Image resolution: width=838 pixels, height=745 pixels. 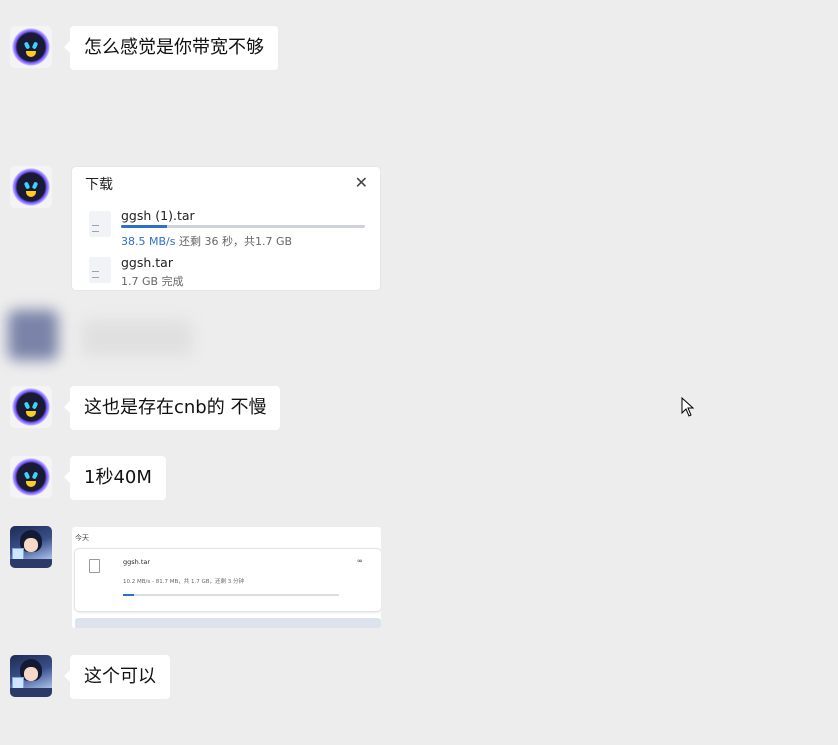 I want to click on close-icon: ✕, so click(x=361, y=182).